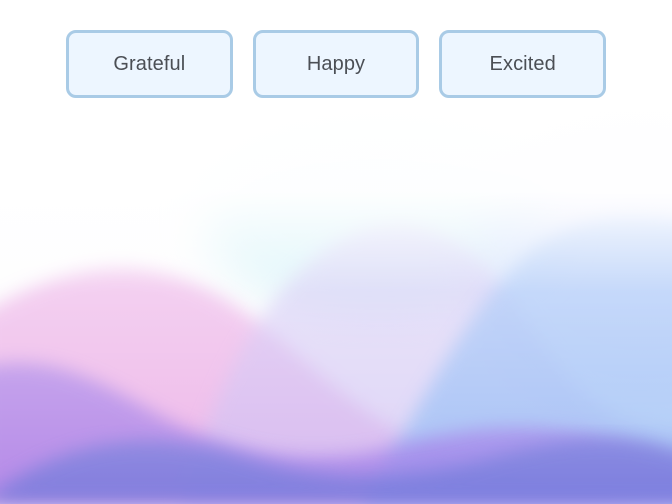 This screenshot has width=672, height=504. I want to click on mood-option-grateful: Grateful, so click(149, 64).